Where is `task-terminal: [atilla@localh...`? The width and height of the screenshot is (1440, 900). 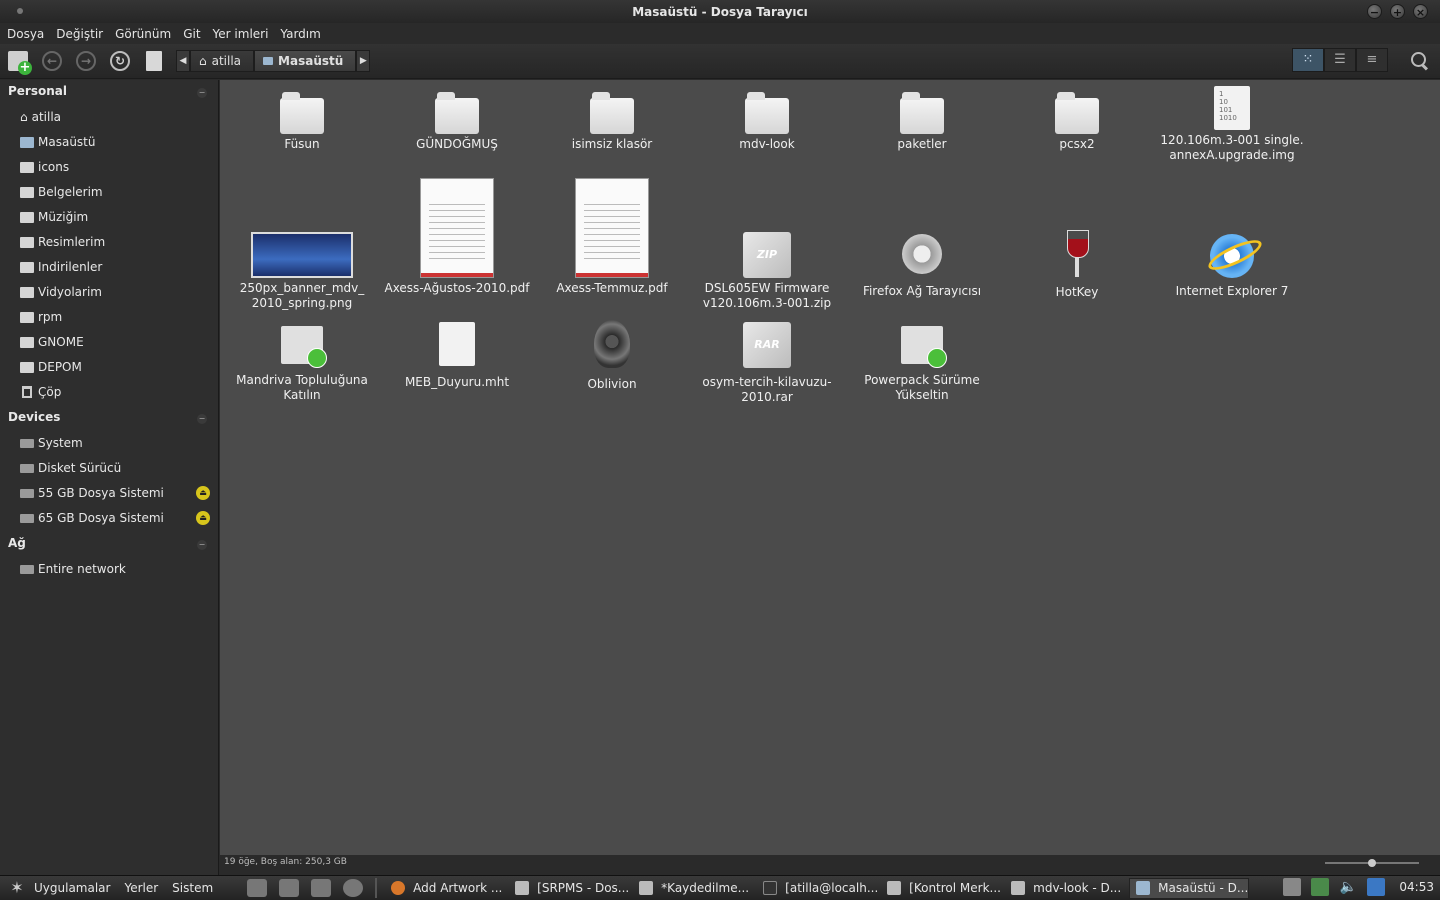 task-terminal: [atilla@localh... is located at coordinates (817, 888).